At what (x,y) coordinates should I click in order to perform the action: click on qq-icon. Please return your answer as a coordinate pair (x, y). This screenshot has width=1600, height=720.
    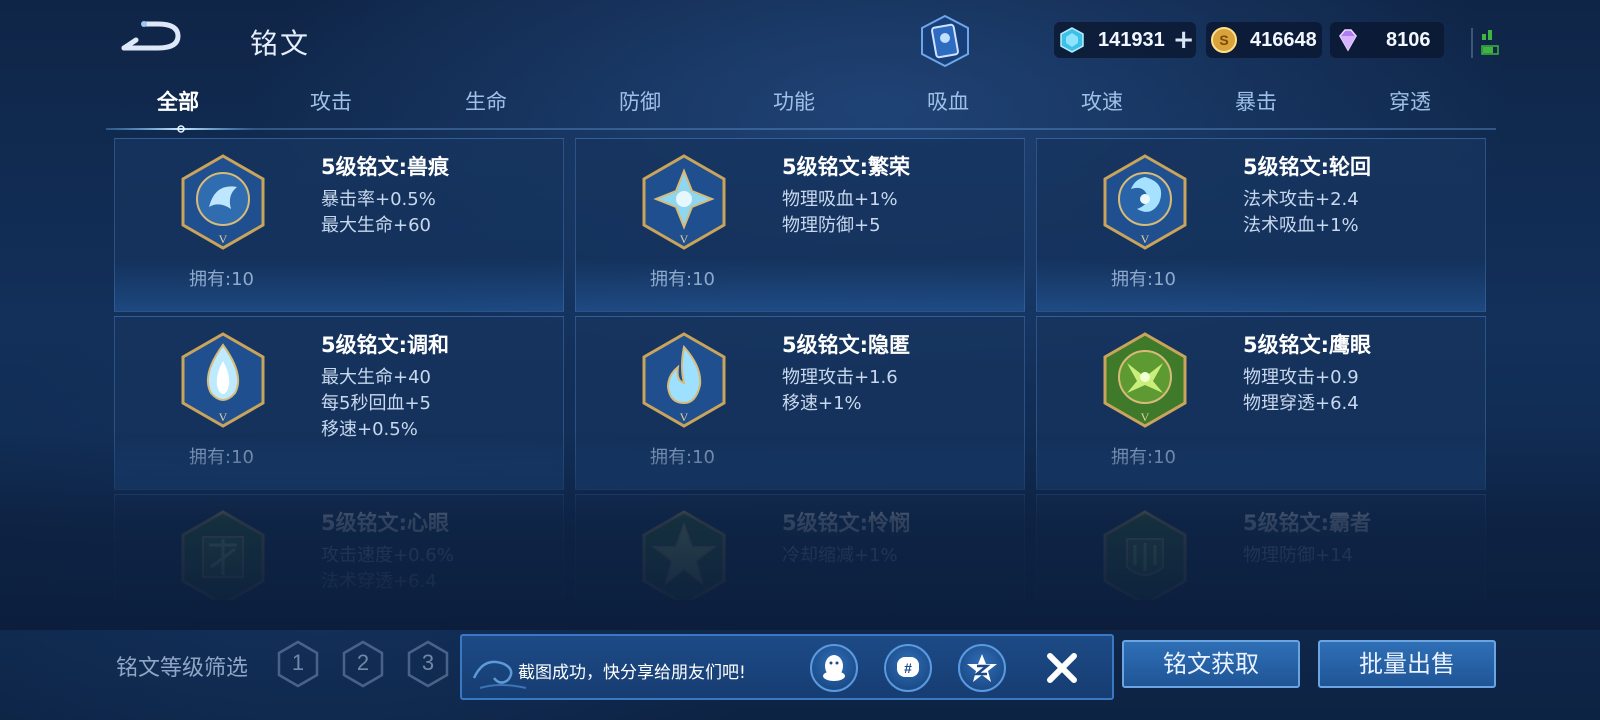
    Looking at the image, I should click on (834, 668).